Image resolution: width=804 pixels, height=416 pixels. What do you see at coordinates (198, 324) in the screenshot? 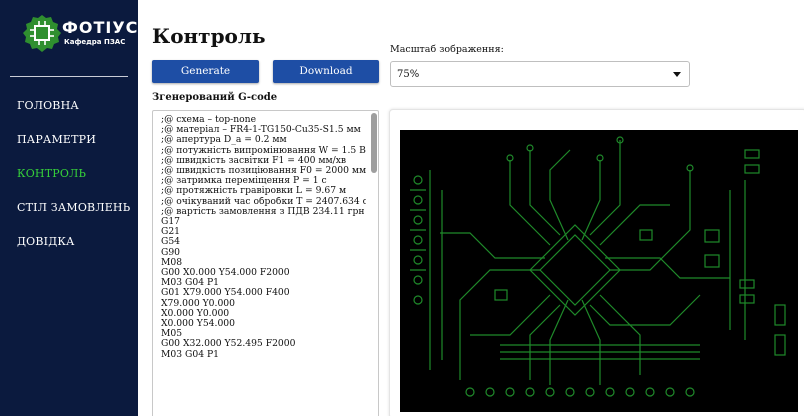
I see `gcode-line: X0.000 Y54.000` at bounding box center [198, 324].